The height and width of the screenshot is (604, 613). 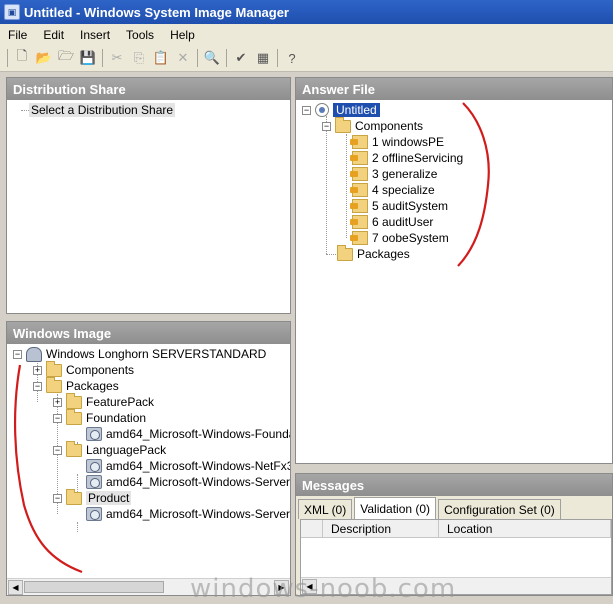 What do you see at coordinates (92, 386) in the screenshot?
I see `packages-label: Packages` at bounding box center [92, 386].